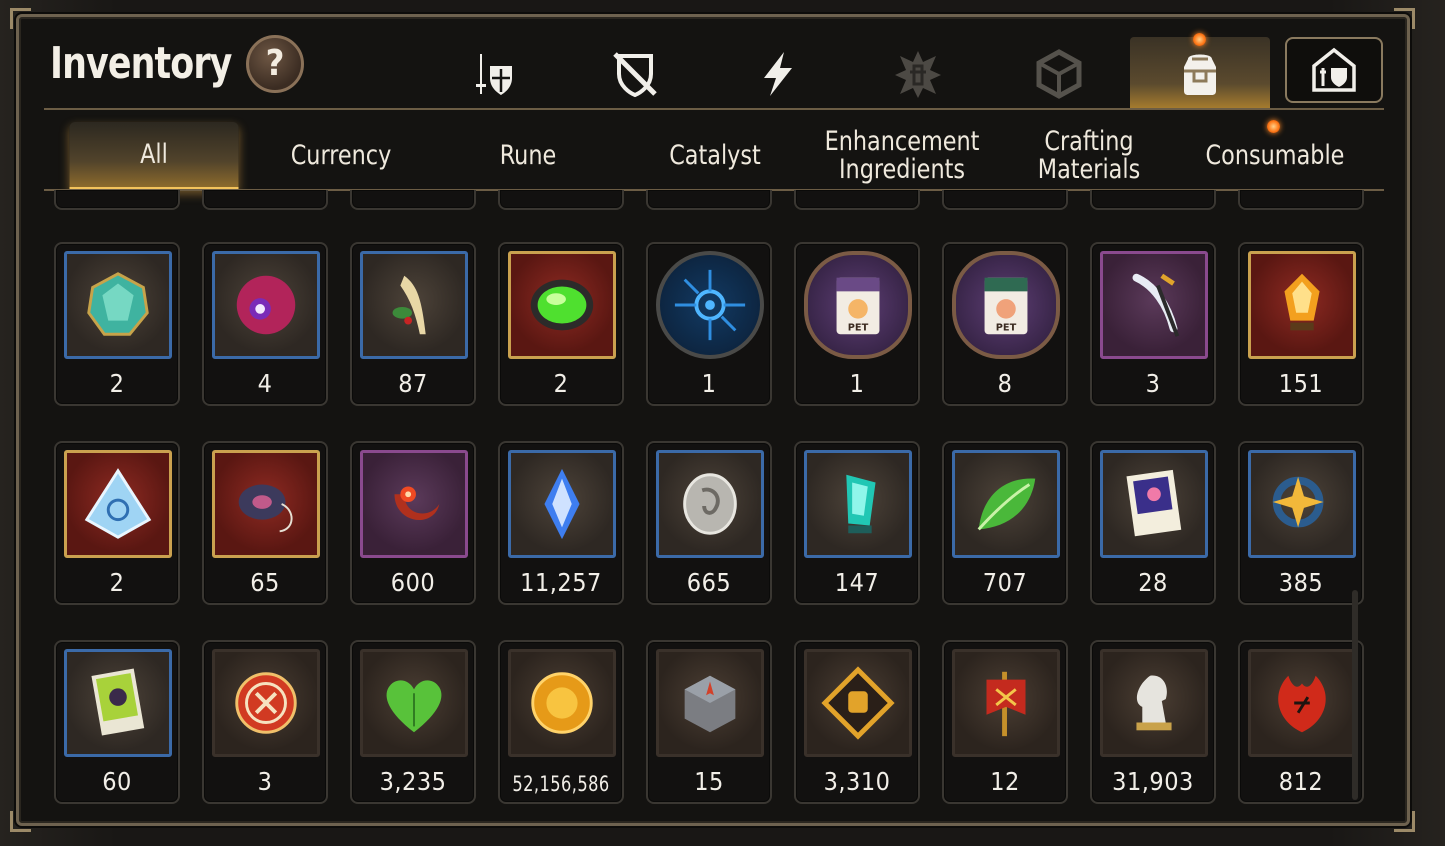 This screenshot has height=846, width=1445. I want to click on sword-shield-icon, so click(494, 74).